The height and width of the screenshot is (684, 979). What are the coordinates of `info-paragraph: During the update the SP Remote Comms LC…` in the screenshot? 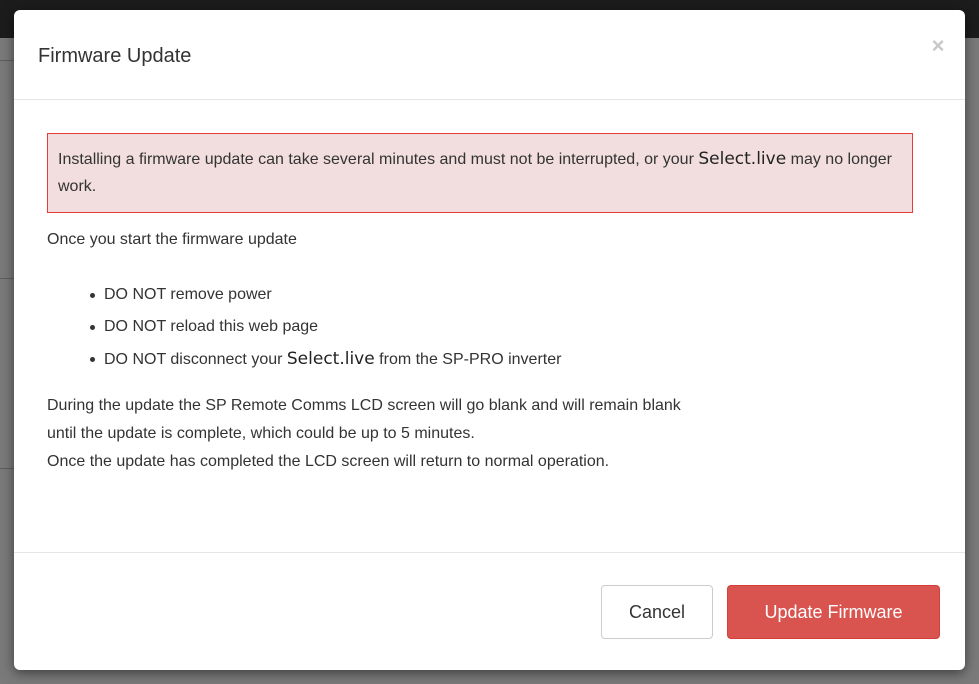 It's located at (364, 434).